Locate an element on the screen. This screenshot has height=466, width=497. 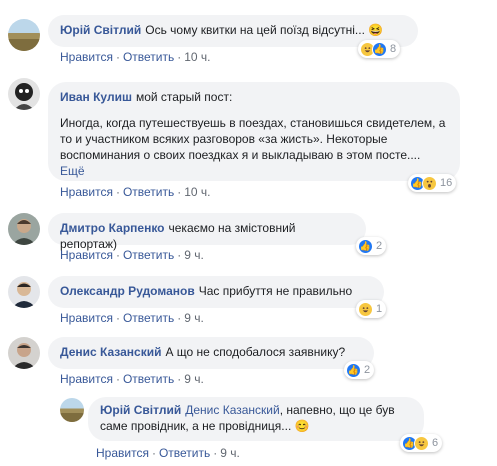
comment-text: Час прибуття не правильно is located at coordinates (275, 291).